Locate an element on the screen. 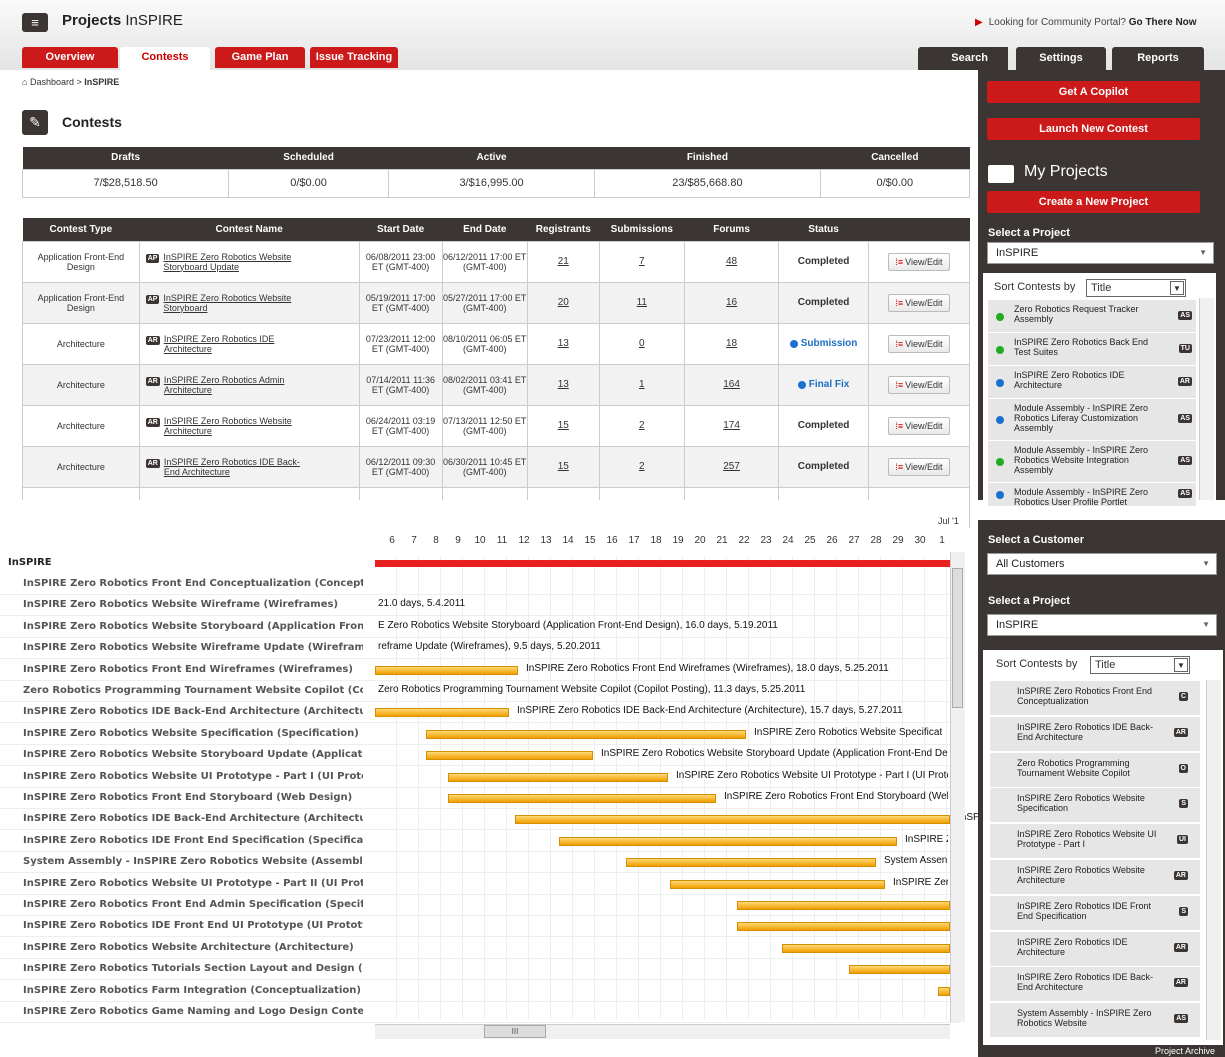 This screenshot has width=1225, height=1057. submissions-link: 1 is located at coordinates (642, 384).